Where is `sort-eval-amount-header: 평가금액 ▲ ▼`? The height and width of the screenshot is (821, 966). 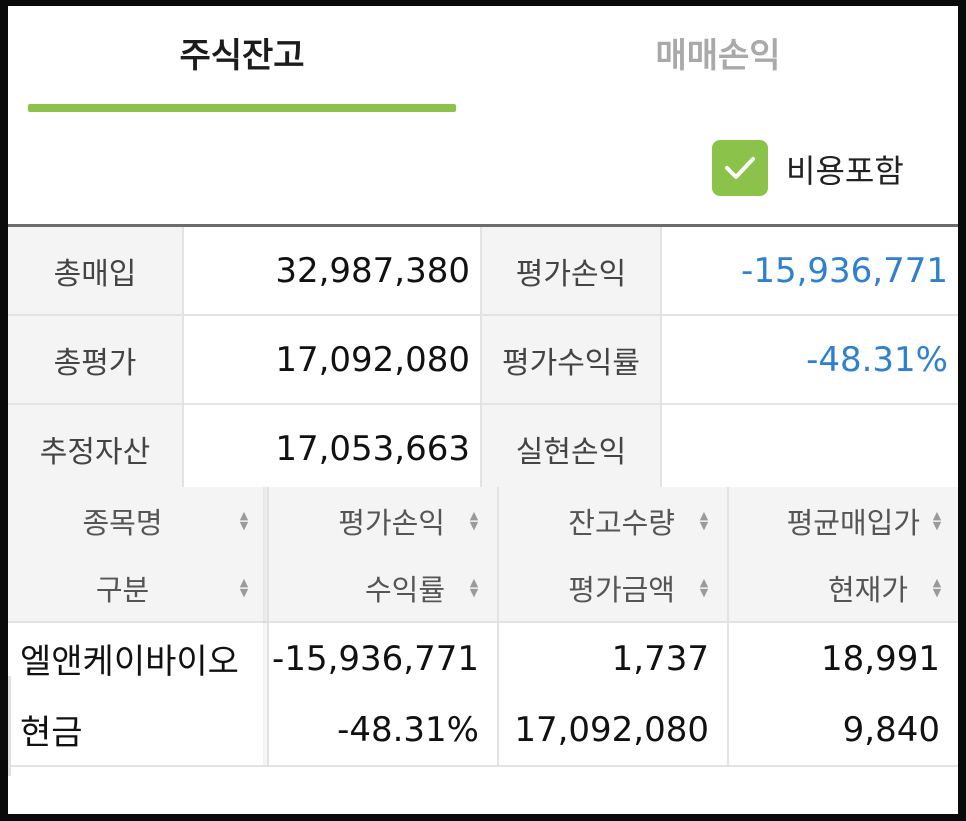 sort-eval-amount-header: 평가금액 ▲ ▼ is located at coordinates (613, 587).